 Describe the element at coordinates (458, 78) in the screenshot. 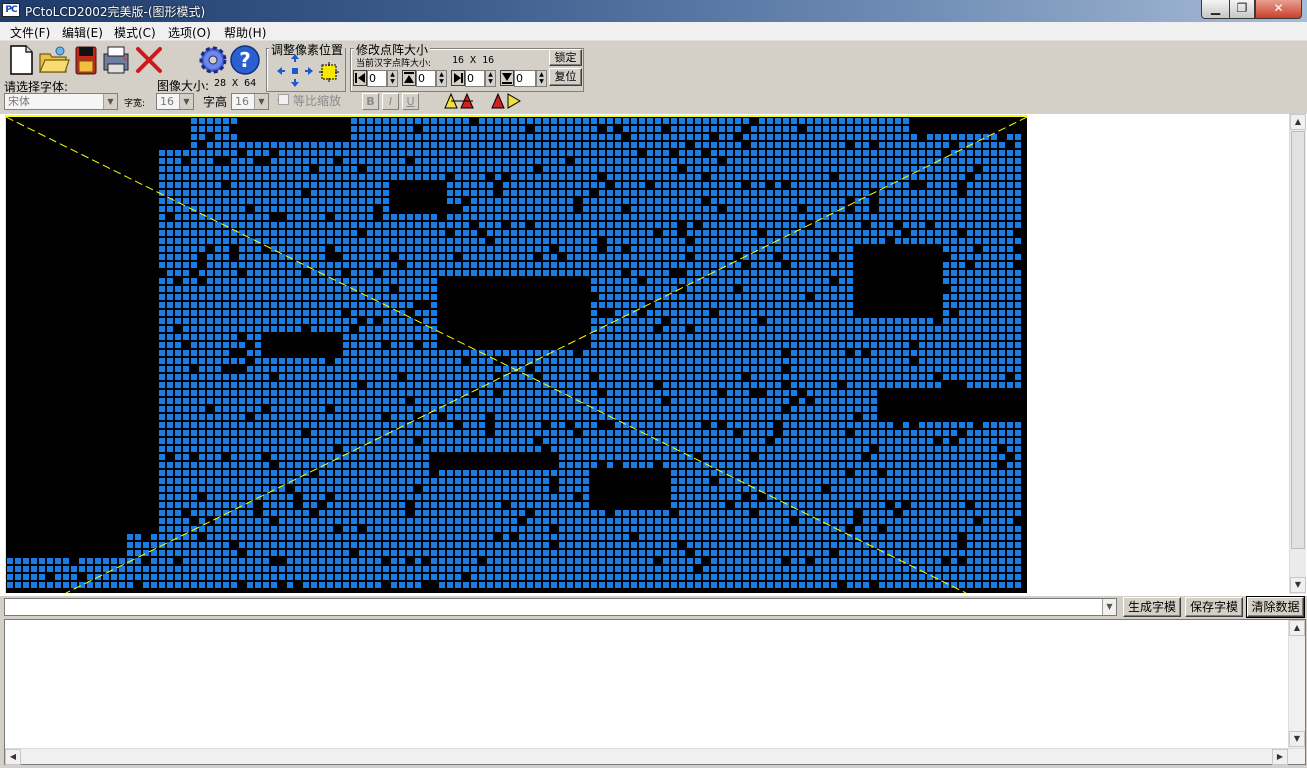

I see `shift-right-icon` at that location.